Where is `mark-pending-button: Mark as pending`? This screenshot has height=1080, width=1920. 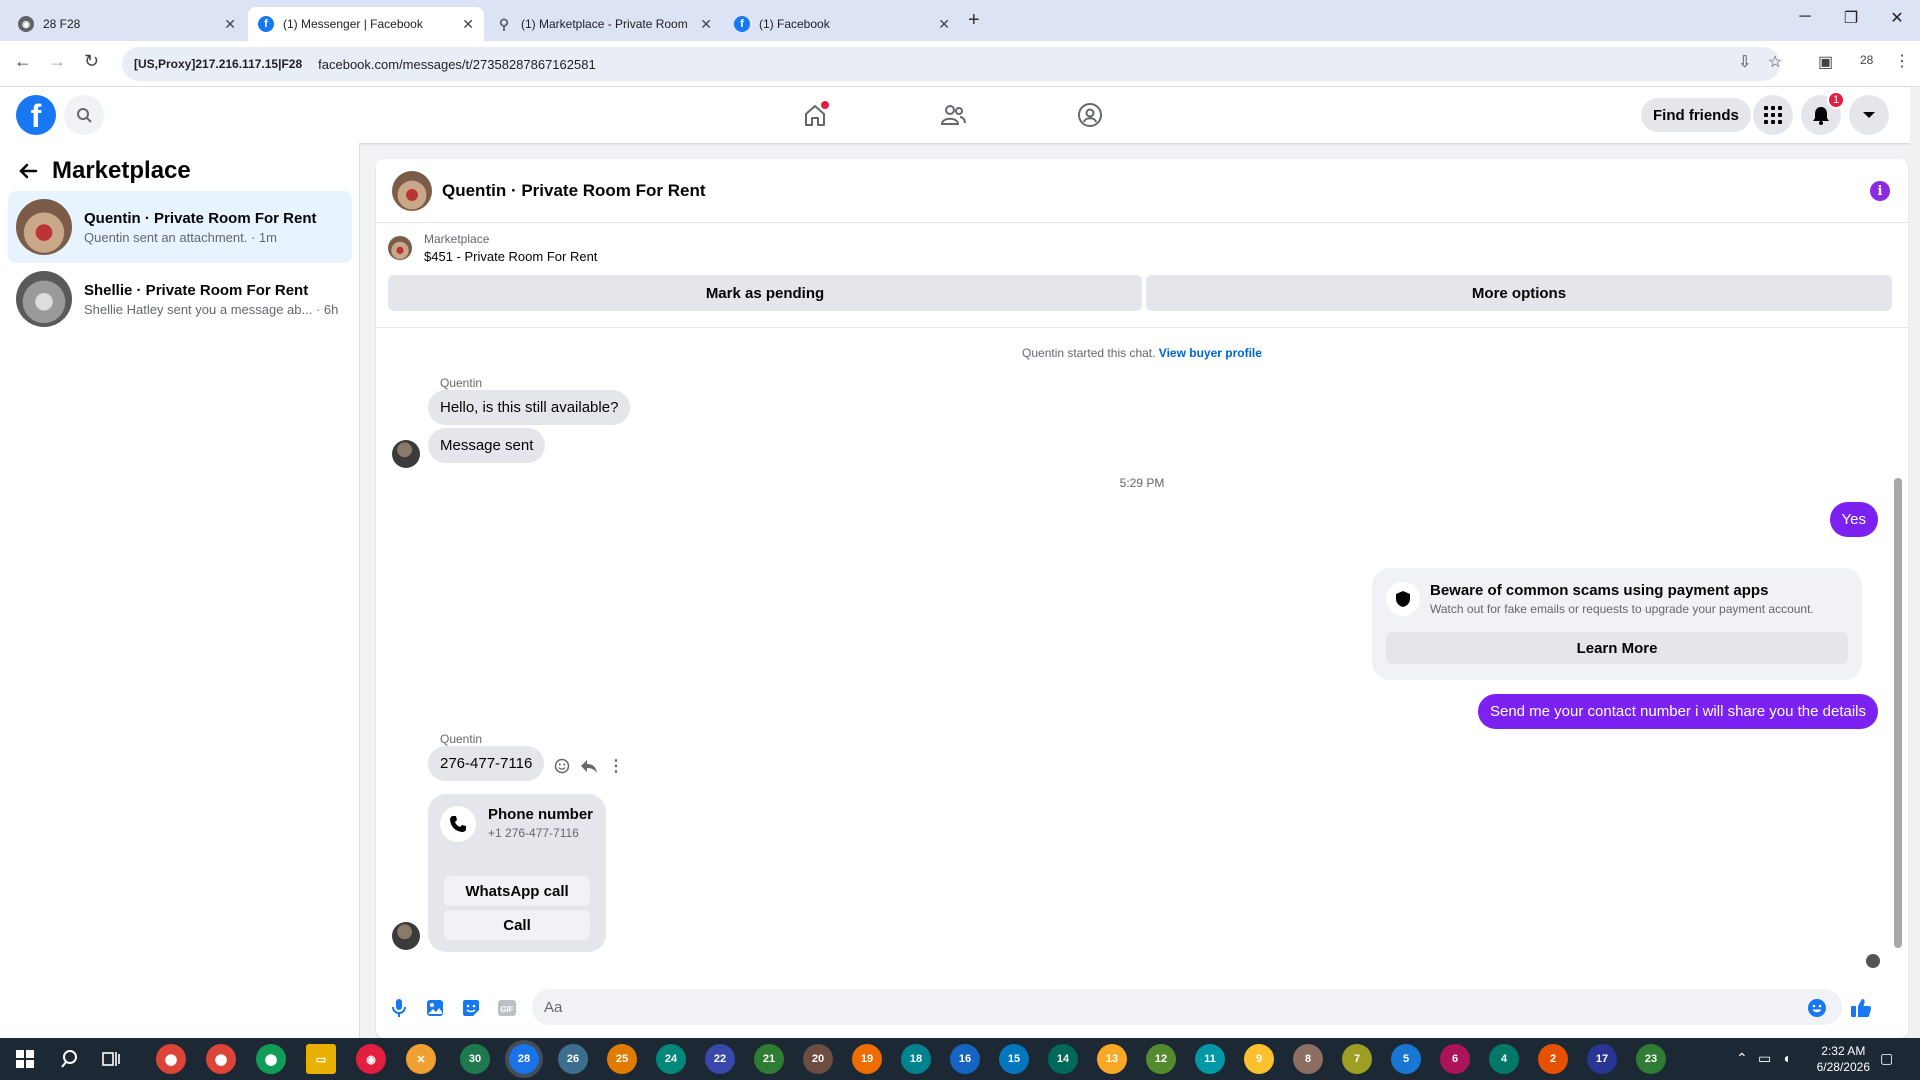 mark-pending-button: Mark as pending is located at coordinates (765, 293).